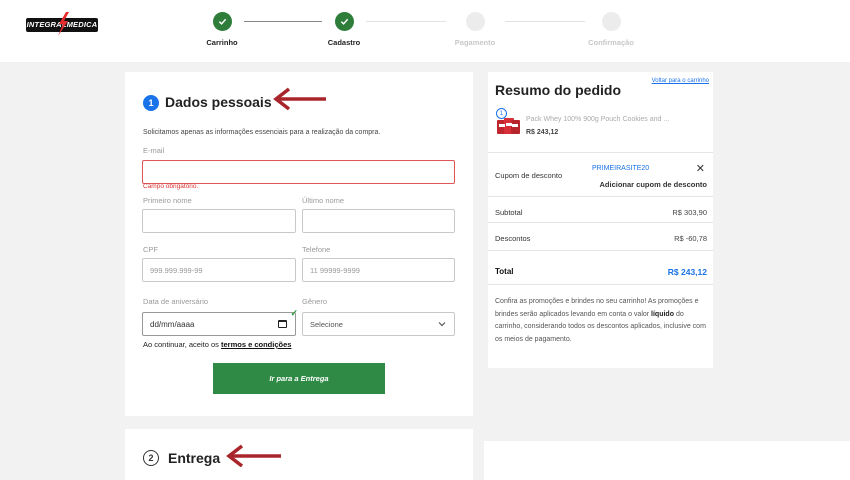 The width and height of the screenshot is (850, 480). What do you see at coordinates (256, 344) in the screenshot?
I see `terms-link: termos e condições` at bounding box center [256, 344].